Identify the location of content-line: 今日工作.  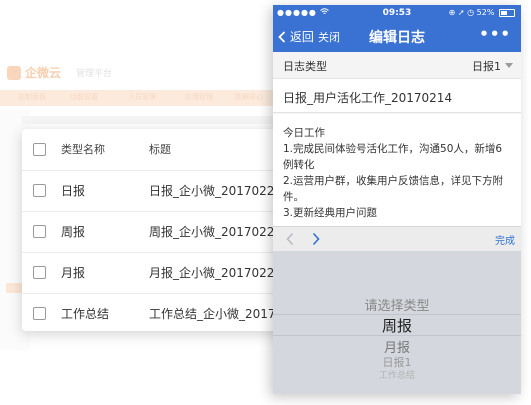
(304, 133).